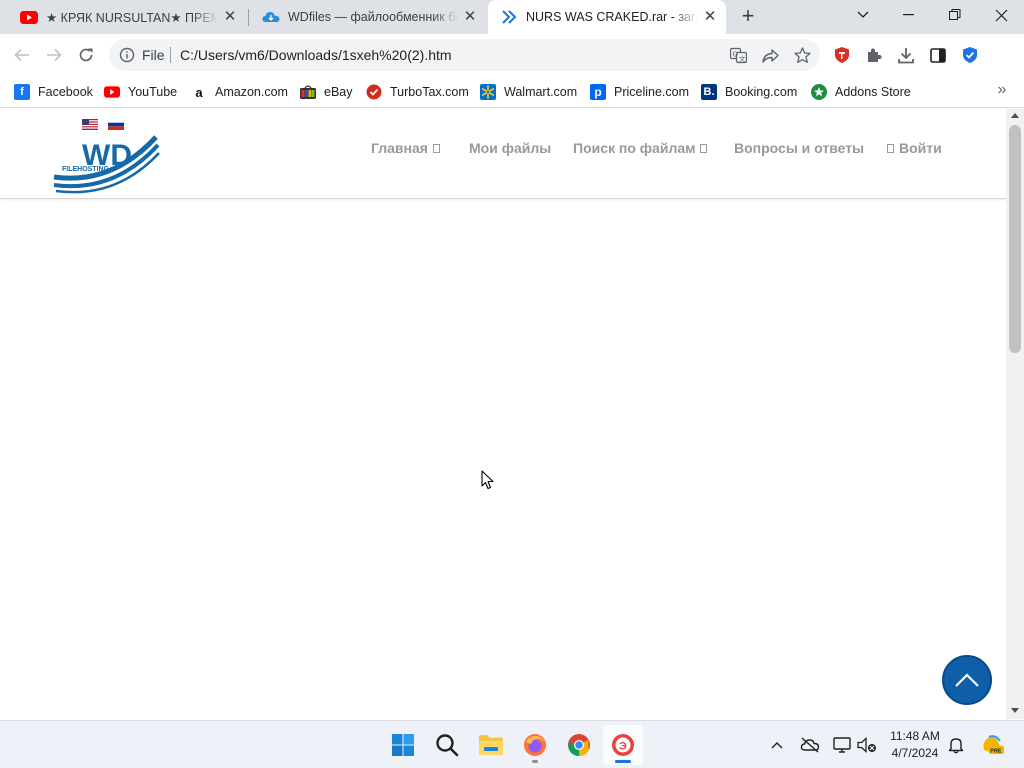  Describe the element at coordinates (761, 92) in the screenshot. I see `bookmark-label: Booking.com` at that location.